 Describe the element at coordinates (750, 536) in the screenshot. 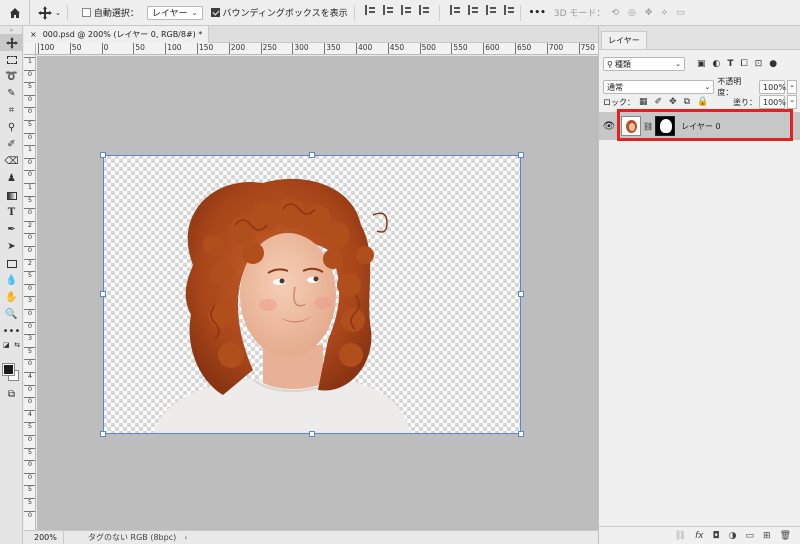

I see `new-group-icon: ▭` at that location.